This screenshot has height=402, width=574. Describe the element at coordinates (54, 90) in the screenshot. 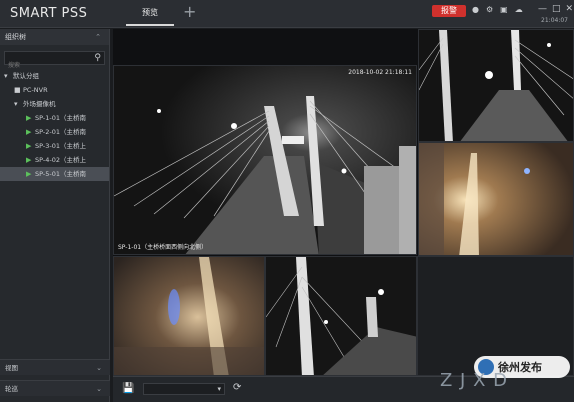

I see `tree-row-device: ■ PC-NVR` at that location.